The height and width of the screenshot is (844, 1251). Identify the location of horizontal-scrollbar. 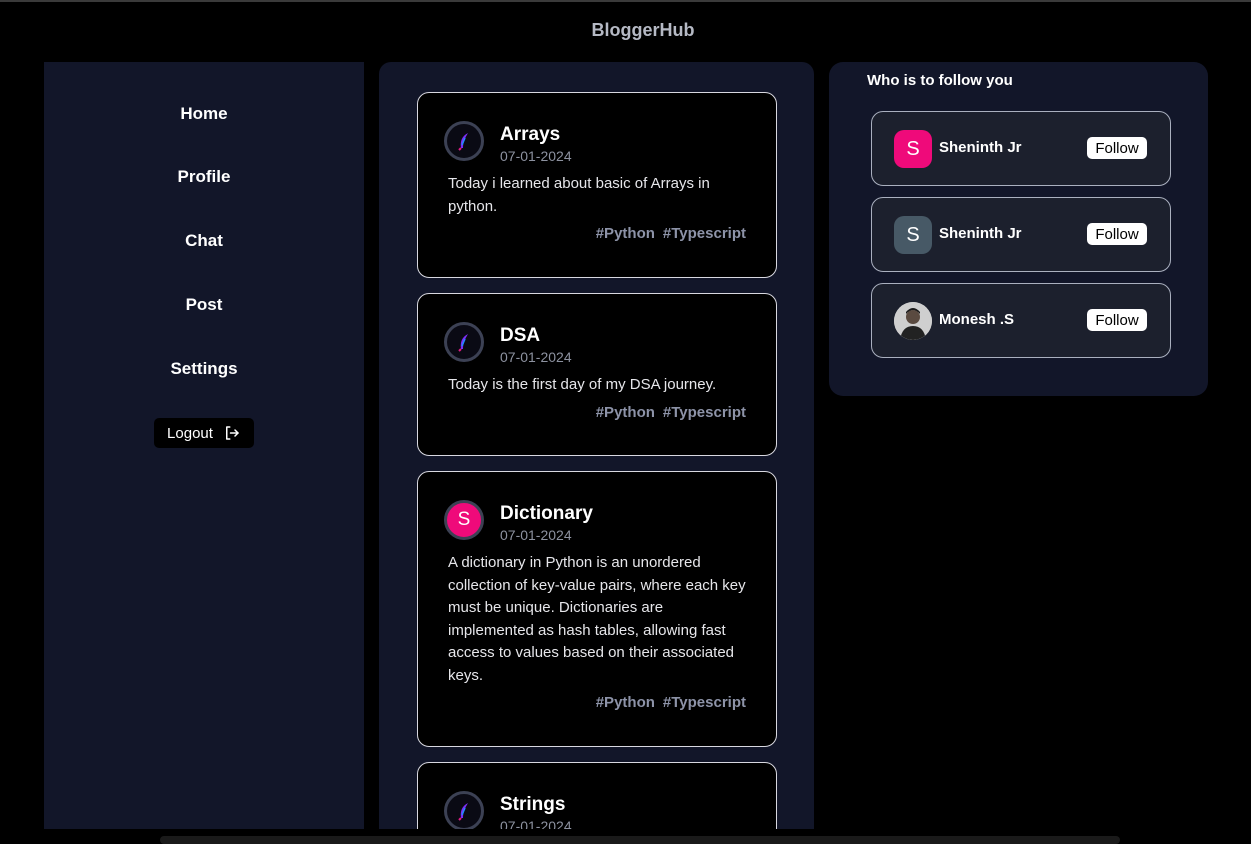
(640, 840).